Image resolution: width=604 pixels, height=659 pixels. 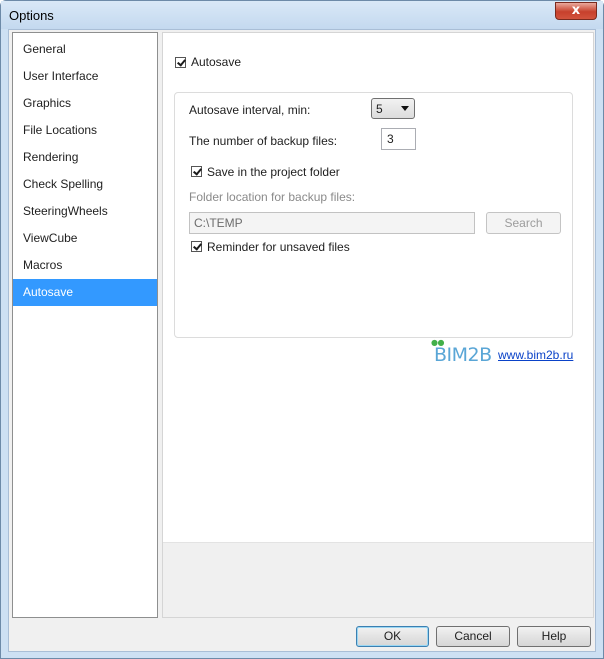 What do you see at coordinates (196, 246) in the screenshot?
I see `reminder-checkbox` at bounding box center [196, 246].